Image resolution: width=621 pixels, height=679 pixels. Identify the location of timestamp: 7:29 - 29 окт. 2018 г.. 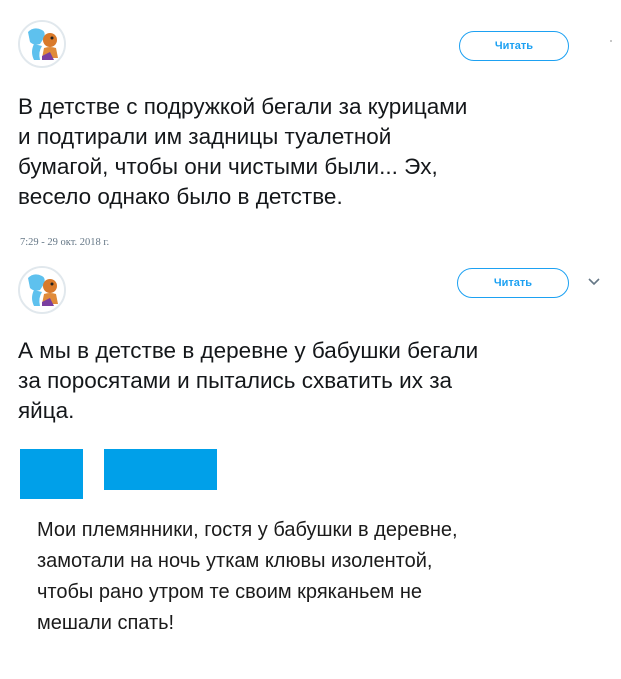
(64, 242).